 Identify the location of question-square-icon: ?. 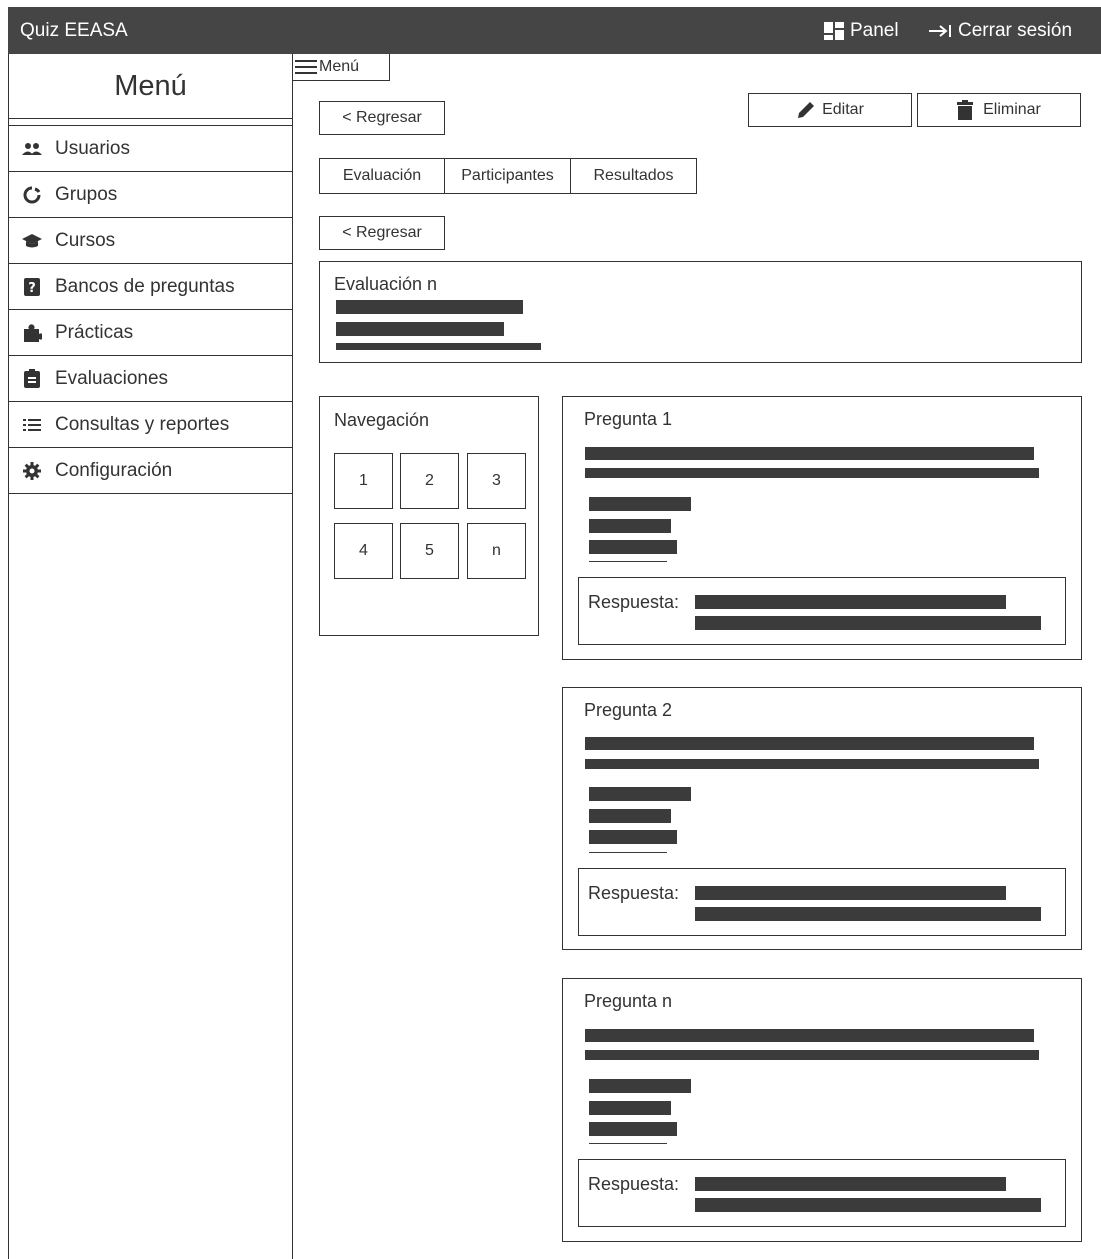
(32, 287).